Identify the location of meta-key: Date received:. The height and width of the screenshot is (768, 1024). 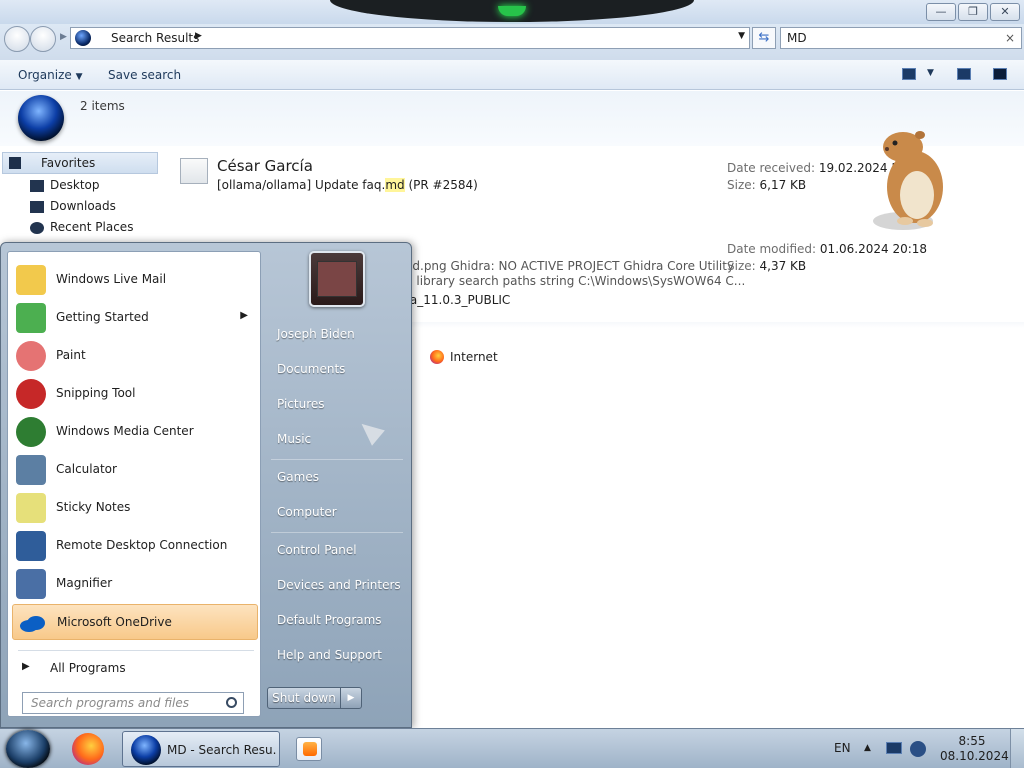
(771, 168).